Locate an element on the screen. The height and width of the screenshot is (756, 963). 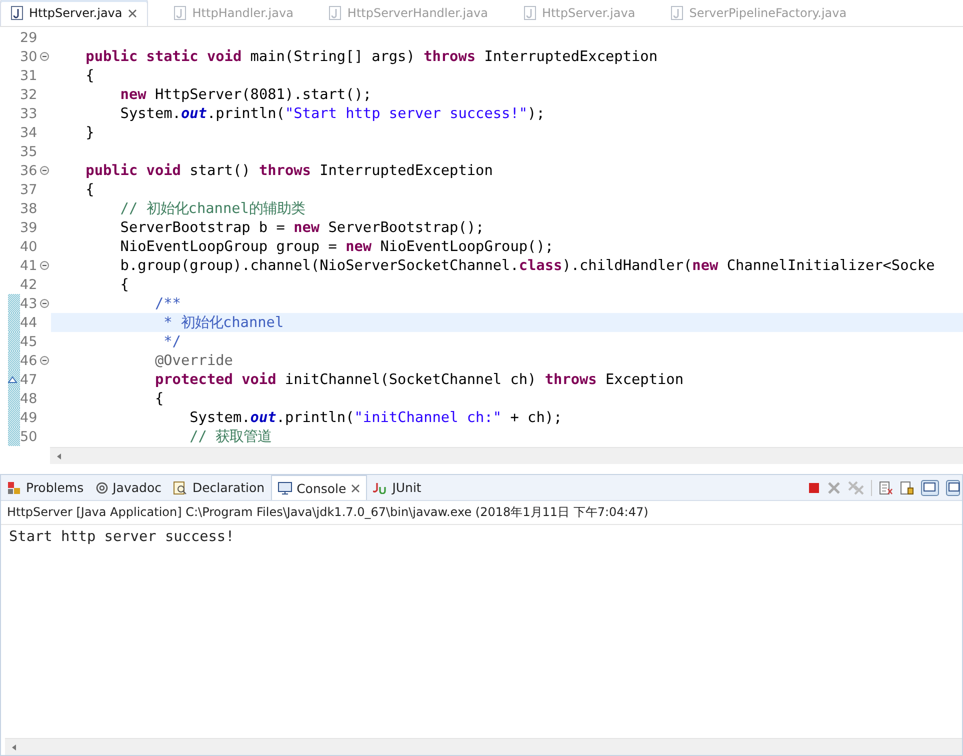
view-tab: Javadoc is located at coordinates (129, 488).